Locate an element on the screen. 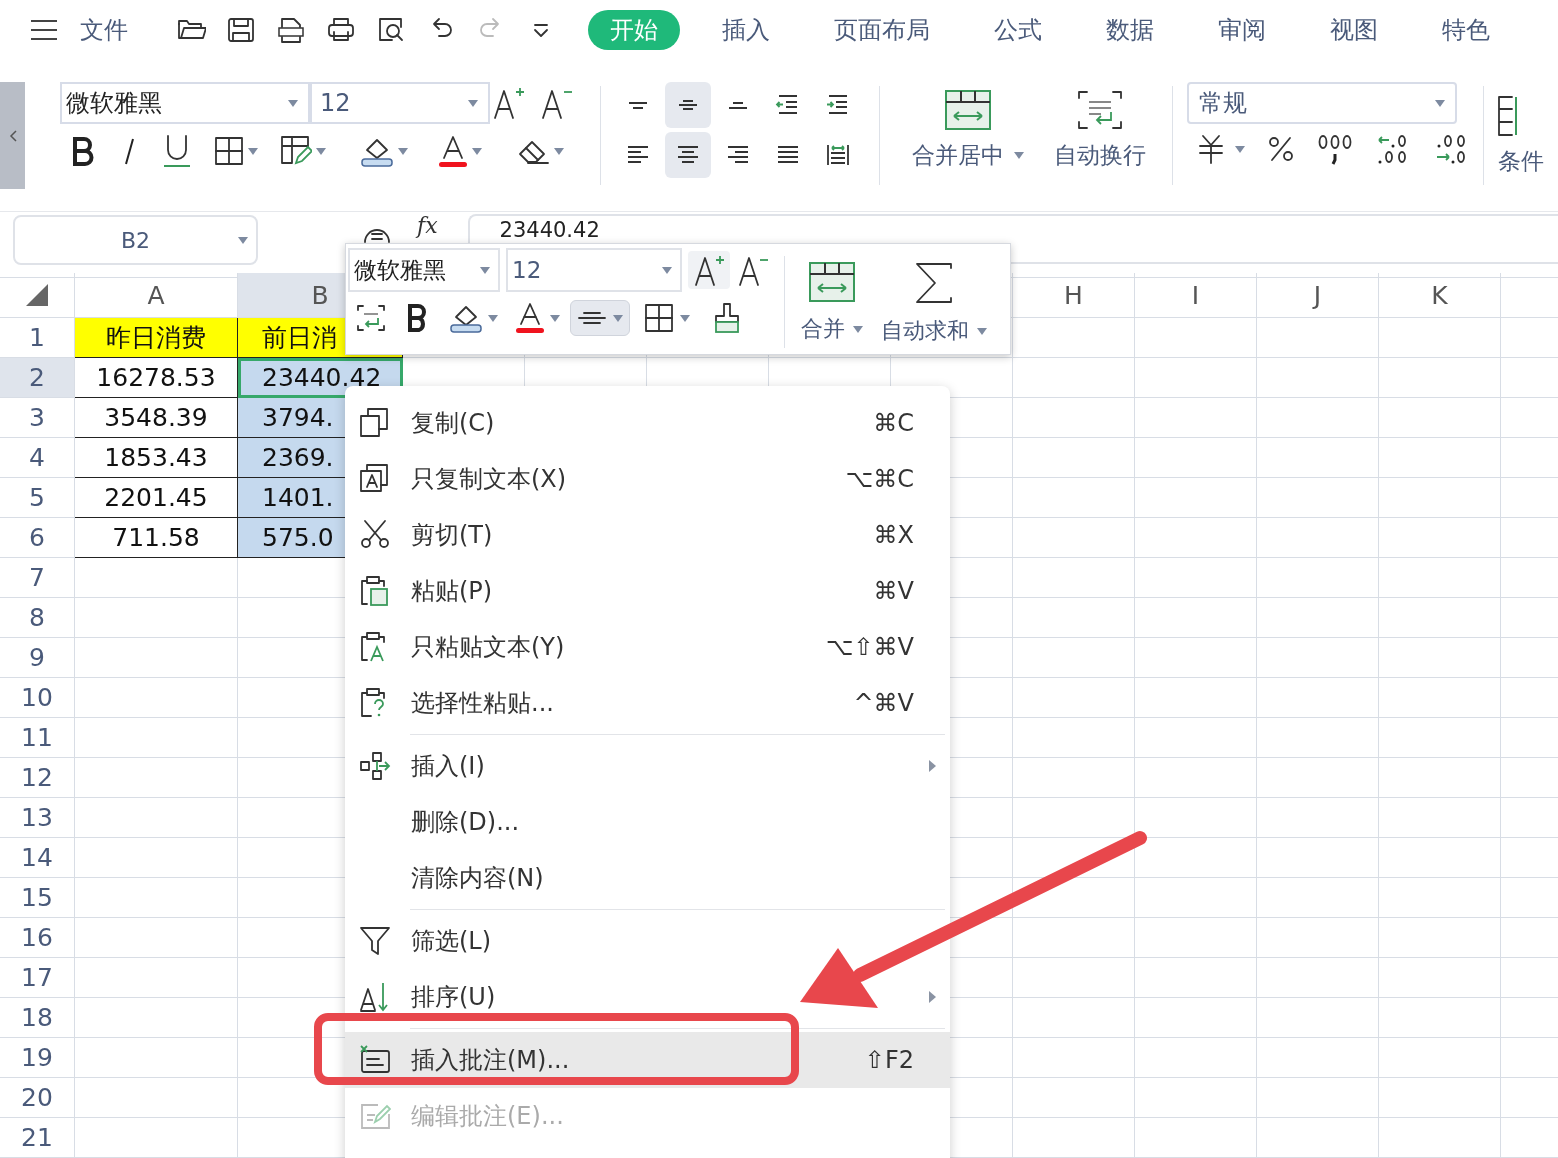 The width and height of the screenshot is (1558, 1158). select-all-icon is located at coordinates (37, 295).